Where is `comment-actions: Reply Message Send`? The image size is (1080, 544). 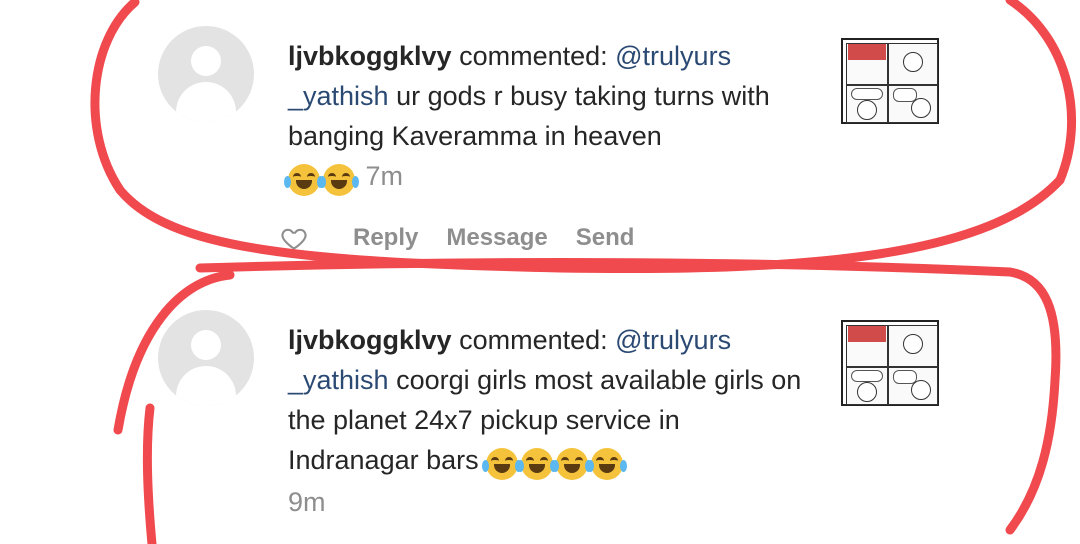 comment-actions: Reply Message Send is located at coordinates (471, 238).